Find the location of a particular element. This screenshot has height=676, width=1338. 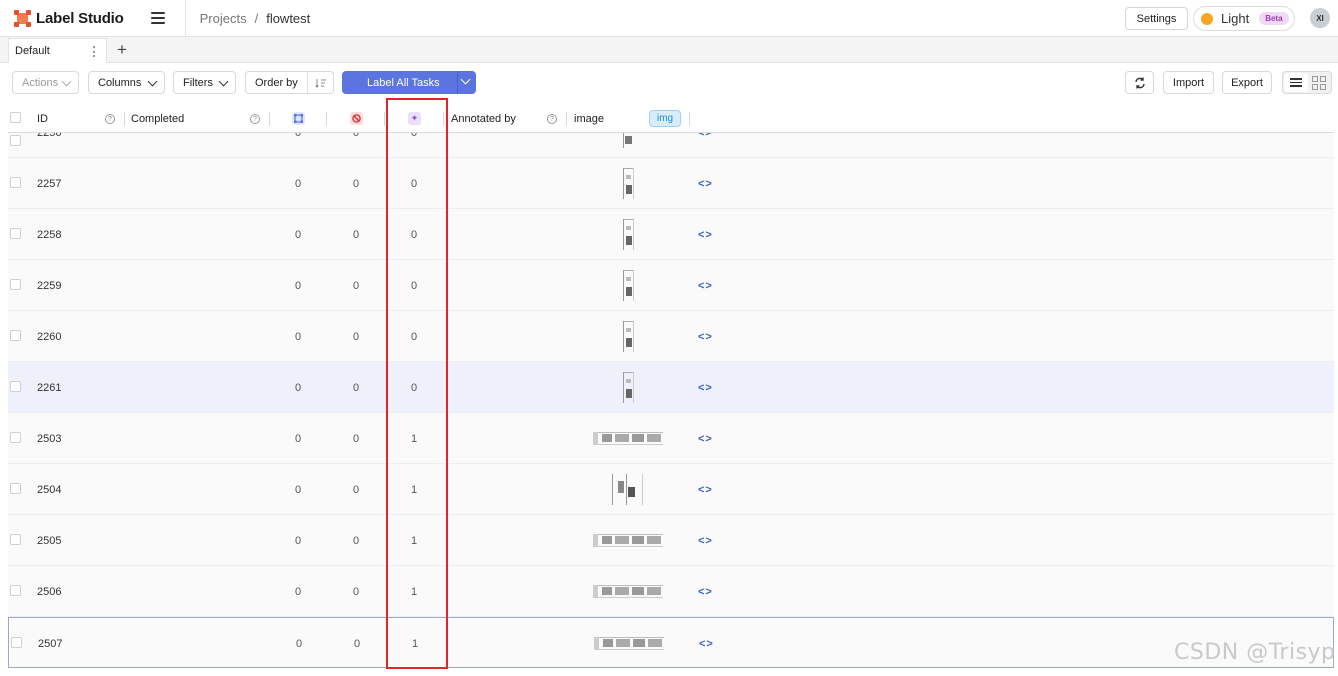

columns-dropdown: Columns is located at coordinates (126, 82).